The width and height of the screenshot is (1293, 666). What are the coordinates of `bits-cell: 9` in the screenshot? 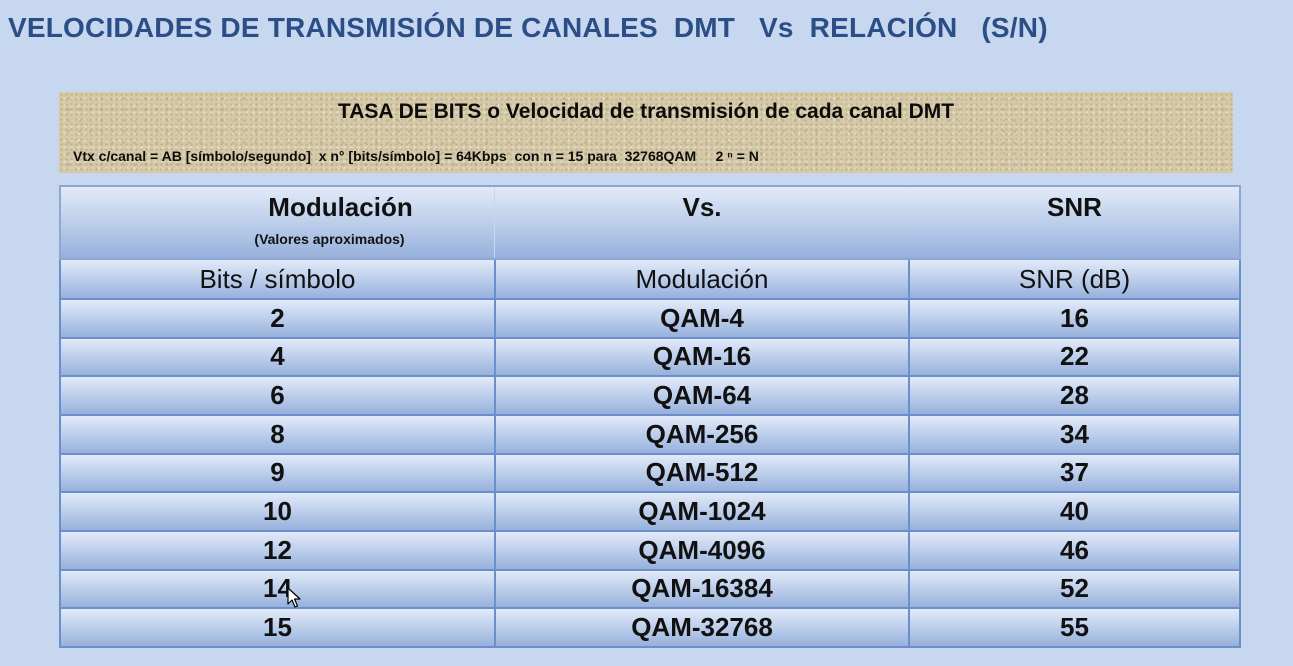 It's located at (277, 473).